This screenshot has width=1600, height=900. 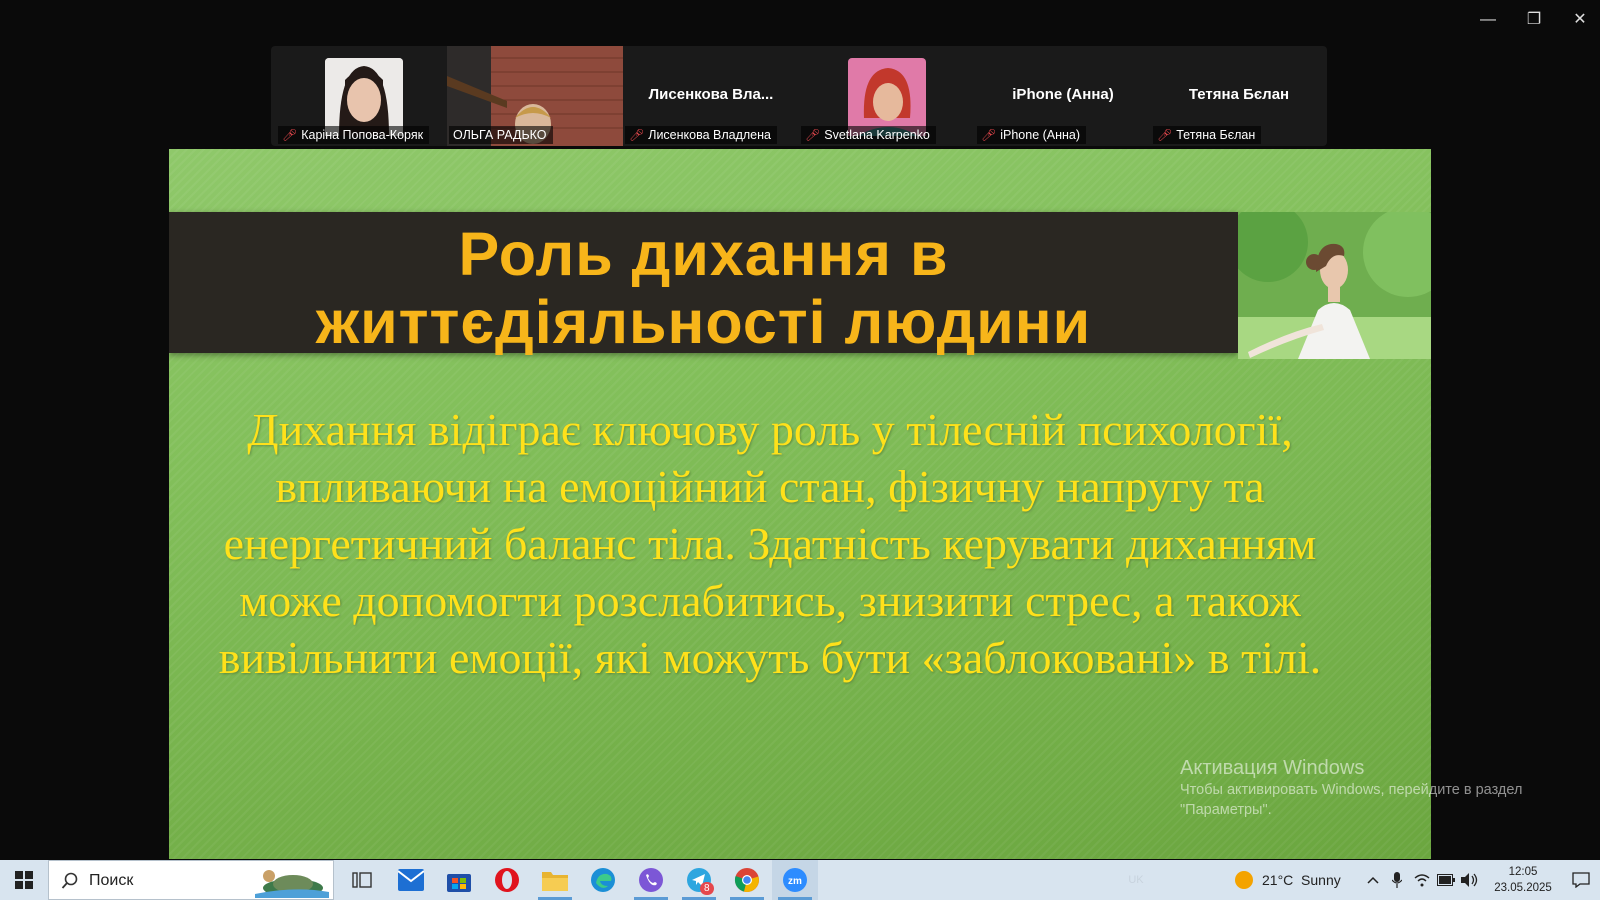 I want to click on watermark-title: Активация Windows, so click(x=1272, y=768).